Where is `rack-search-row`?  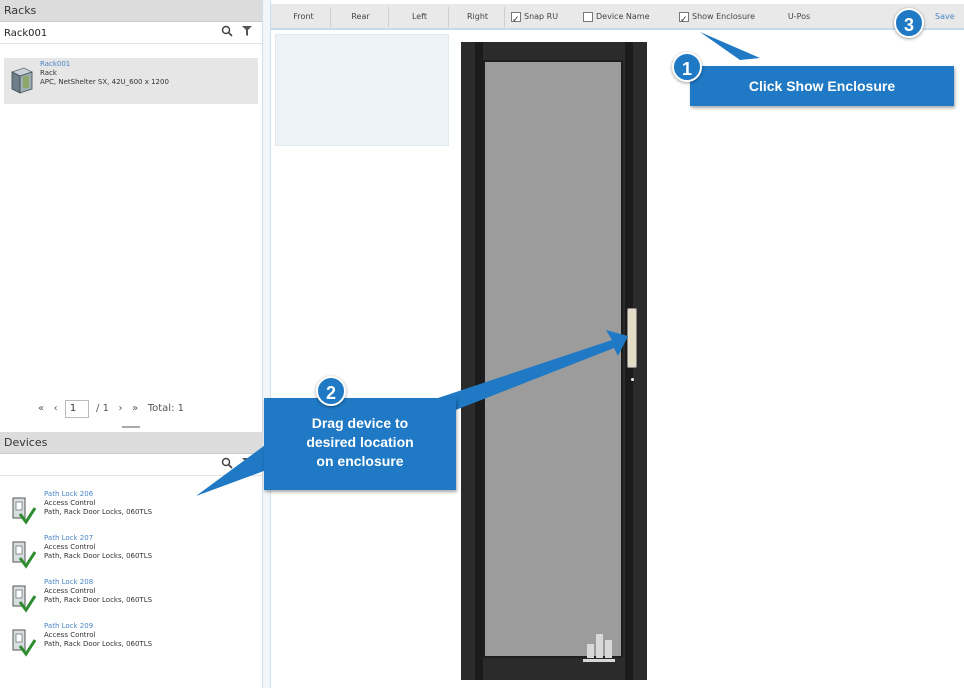
rack-search-row is located at coordinates (131, 33).